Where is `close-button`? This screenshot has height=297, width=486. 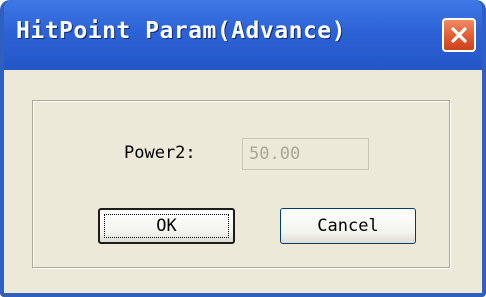
close-button is located at coordinates (459, 35).